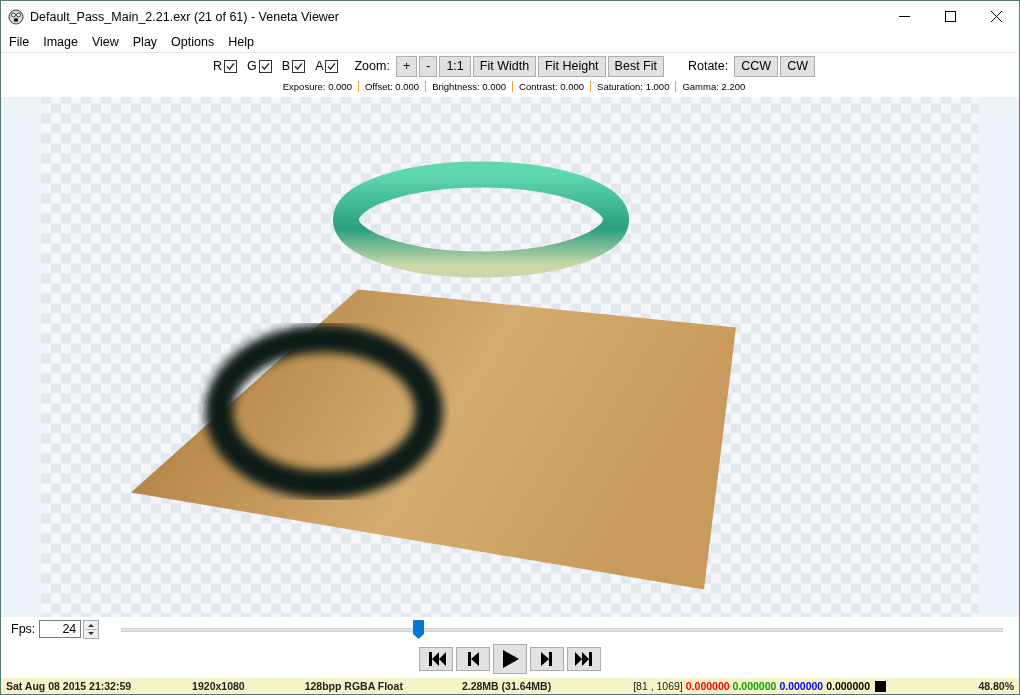 Image resolution: width=1020 pixels, height=695 pixels. What do you see at coordinates (193, 42) in the screenshot?
I see `menu-item: Options` at bounding box center [193, 42].